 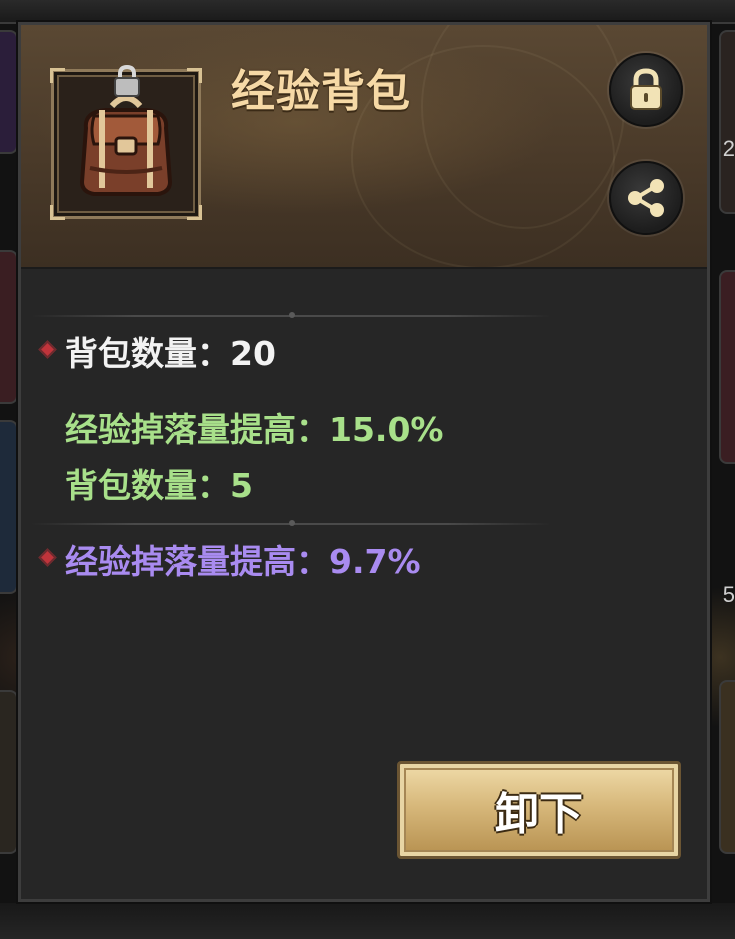 I want to click on share-icon, so click(x=646, y=198).